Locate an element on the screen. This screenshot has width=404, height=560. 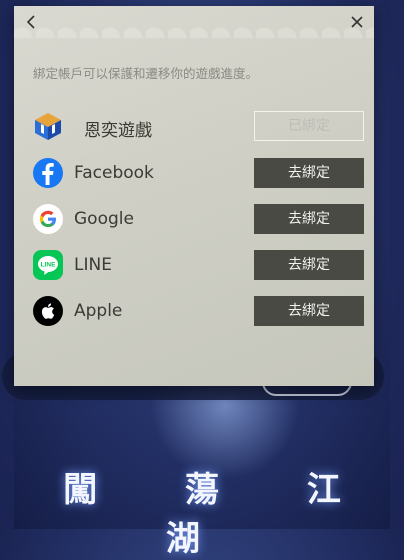
account-name: Apple is located at coordinates (98, 311).